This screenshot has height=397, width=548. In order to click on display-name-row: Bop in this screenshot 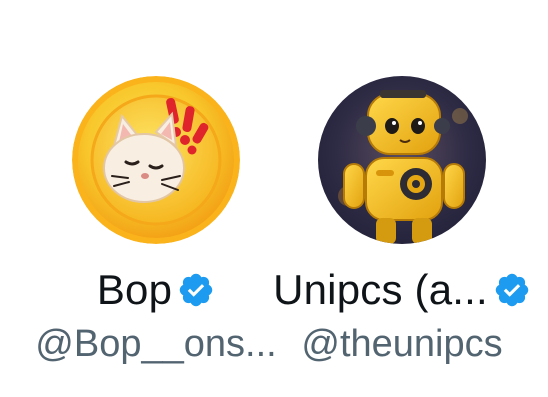, I will do `click(156, 290)`.